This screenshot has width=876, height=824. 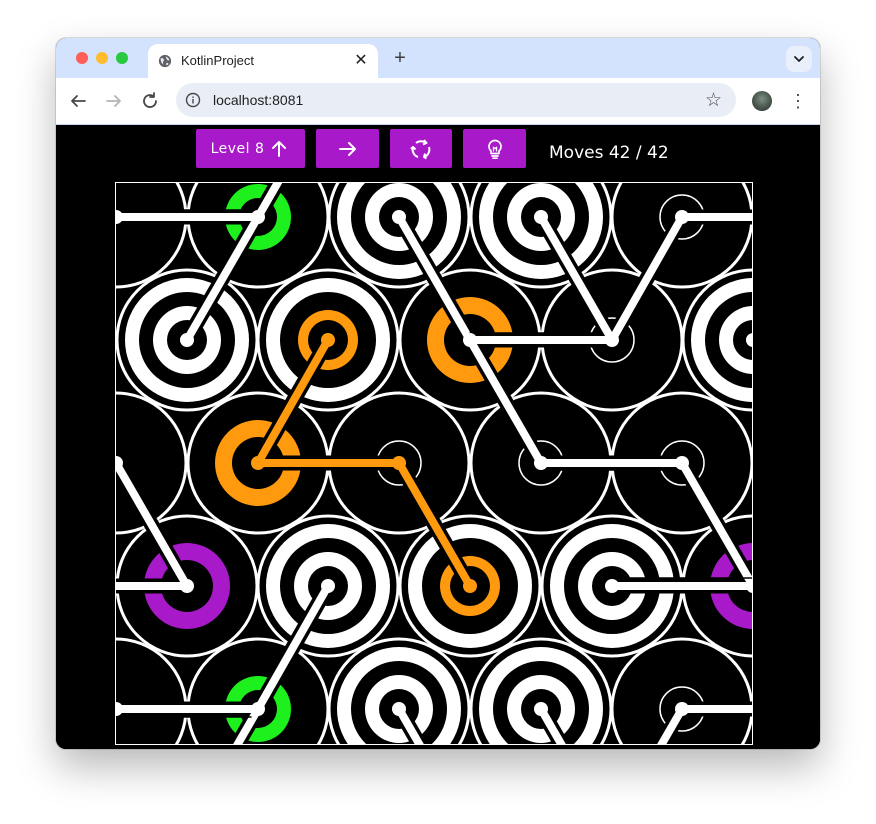 I want to click on level-label: Level 8, so click(x=237, y=148).